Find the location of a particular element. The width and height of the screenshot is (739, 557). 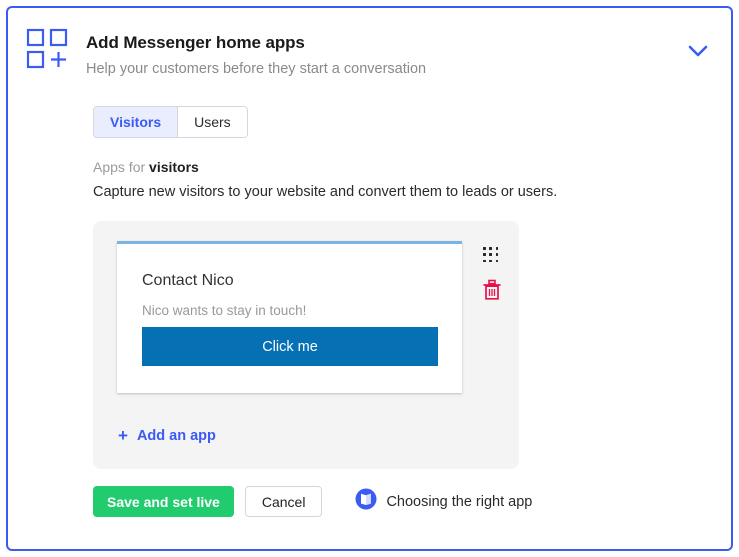

choosing-the-right-app-link: Choosing the right app is located at coordinates (443, 501).